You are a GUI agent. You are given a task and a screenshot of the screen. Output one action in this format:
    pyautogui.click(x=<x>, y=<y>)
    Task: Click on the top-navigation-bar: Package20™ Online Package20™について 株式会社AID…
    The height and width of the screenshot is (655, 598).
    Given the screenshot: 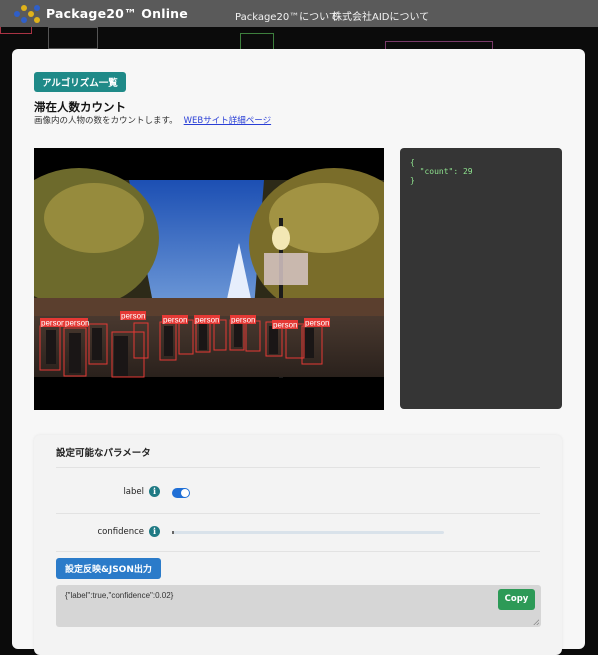 What is the action you would take?
    pyautogui.click(x=299, y=13)
    